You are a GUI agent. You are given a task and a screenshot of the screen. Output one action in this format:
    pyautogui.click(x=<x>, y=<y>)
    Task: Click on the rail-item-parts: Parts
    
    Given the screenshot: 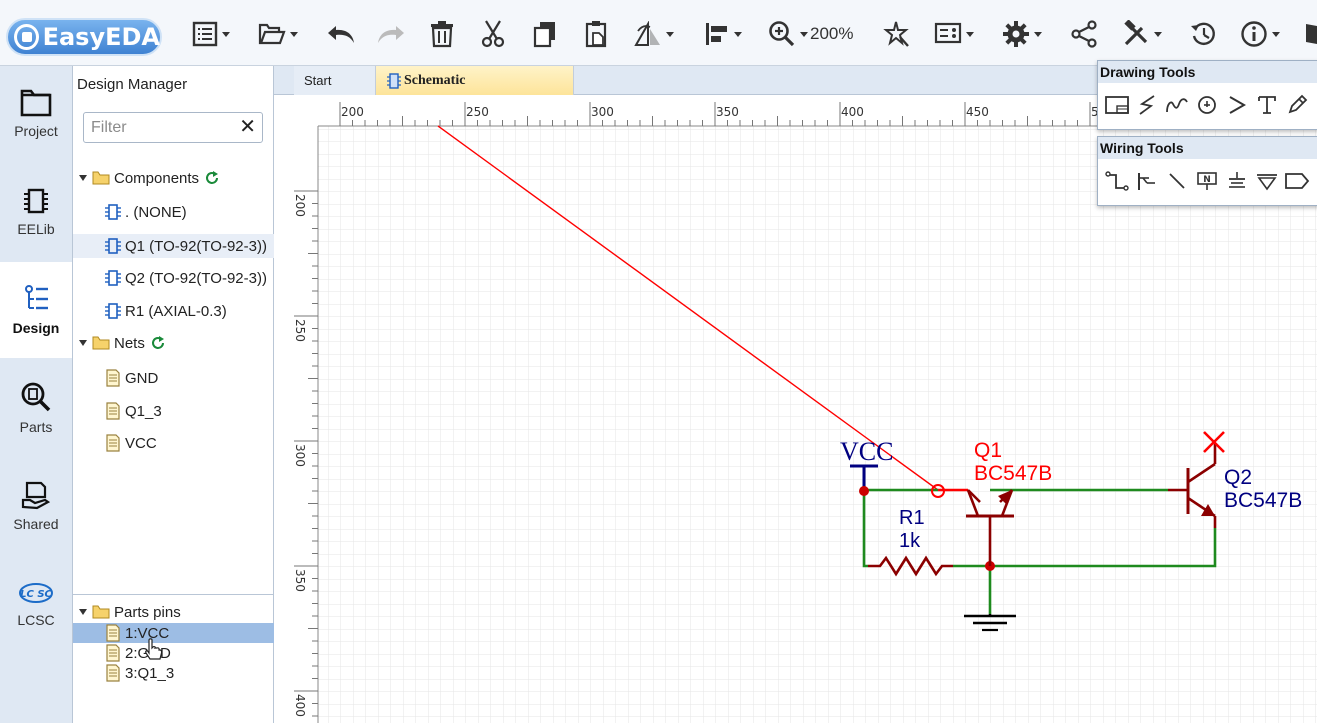 What is the action you would take?
    pyautogui.click(x=36, y=408)
    